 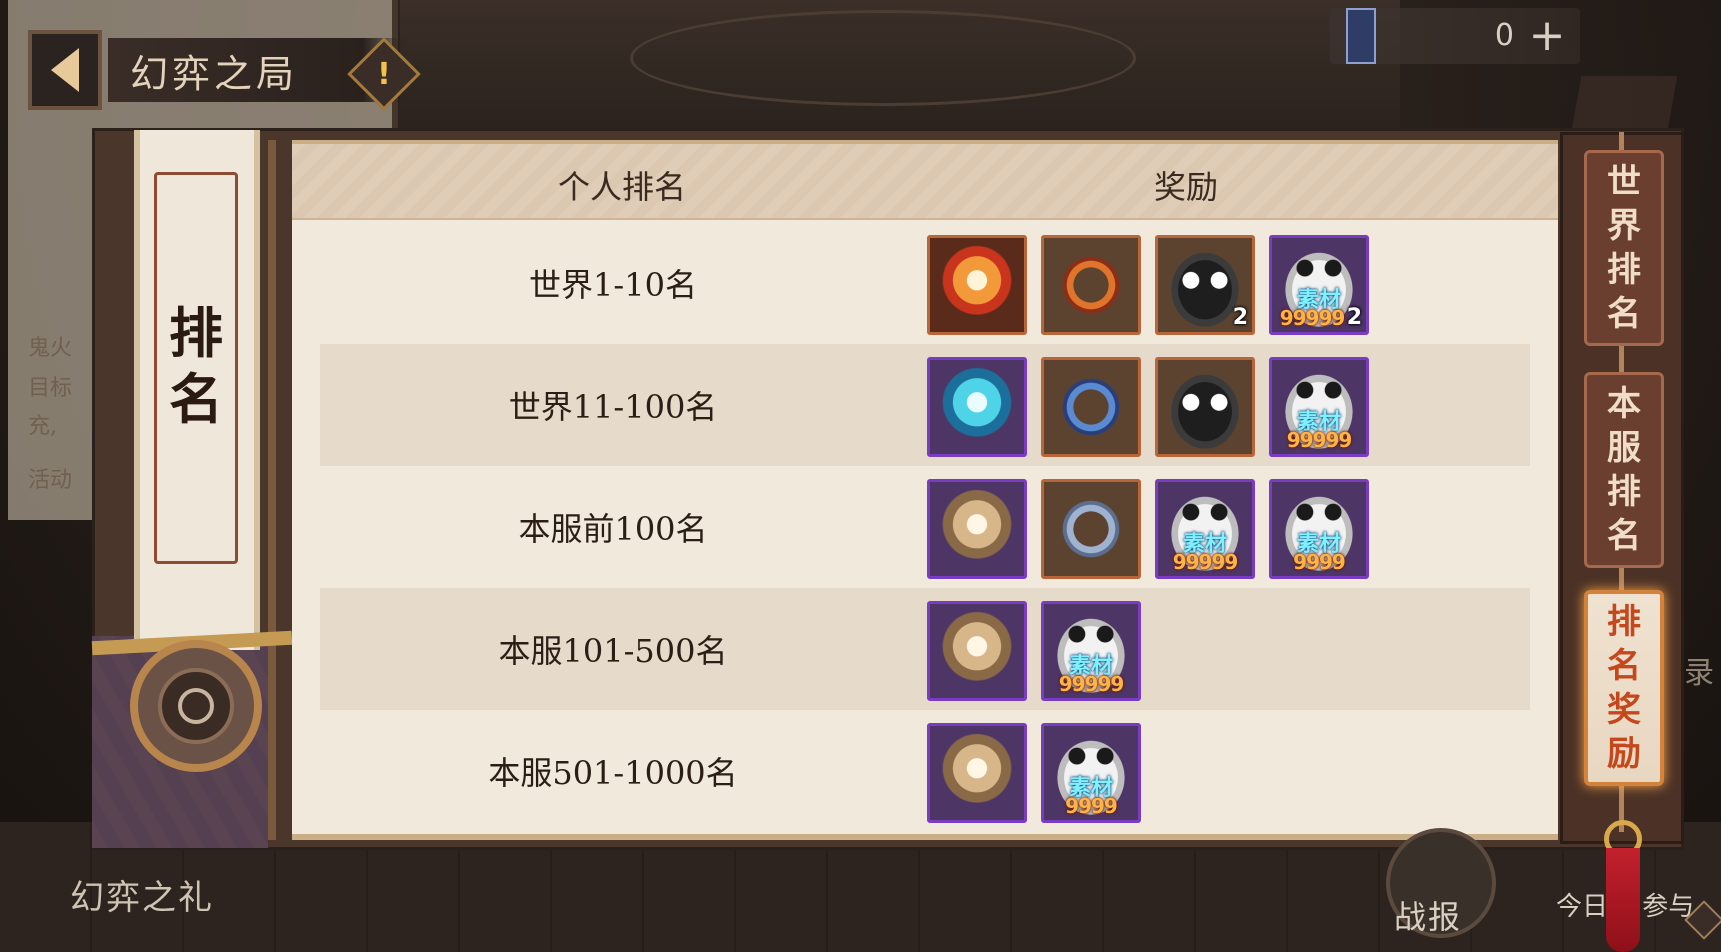 I want to click on battle-report-label: 战报, so click(x=1428, y=917).